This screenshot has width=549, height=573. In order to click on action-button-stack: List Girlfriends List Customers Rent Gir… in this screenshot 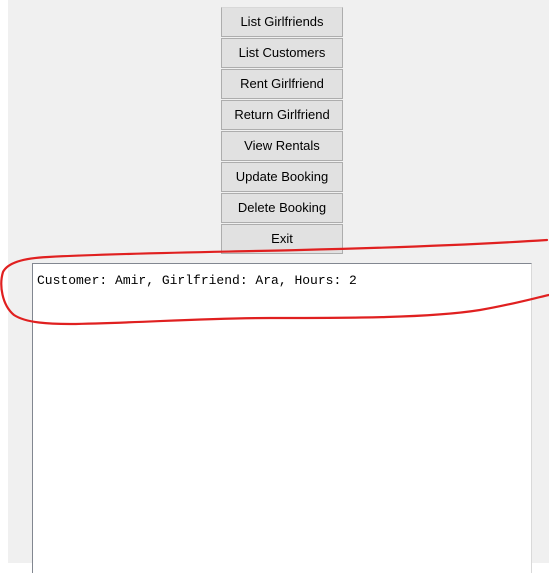, I will do `click(282, 130)`.